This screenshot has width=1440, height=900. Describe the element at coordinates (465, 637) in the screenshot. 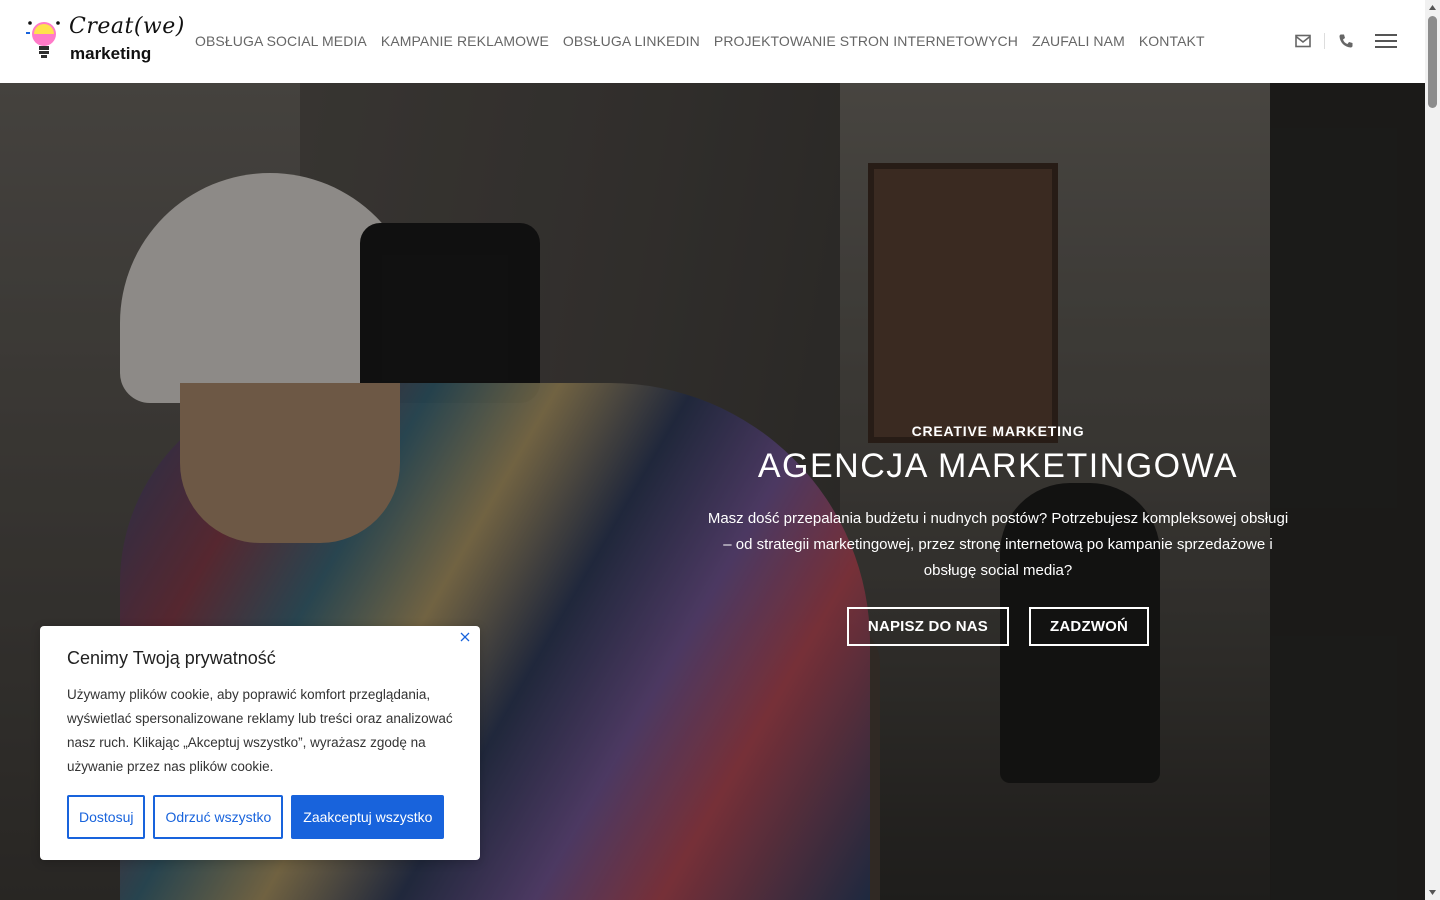

I see `close-icon` at that location.